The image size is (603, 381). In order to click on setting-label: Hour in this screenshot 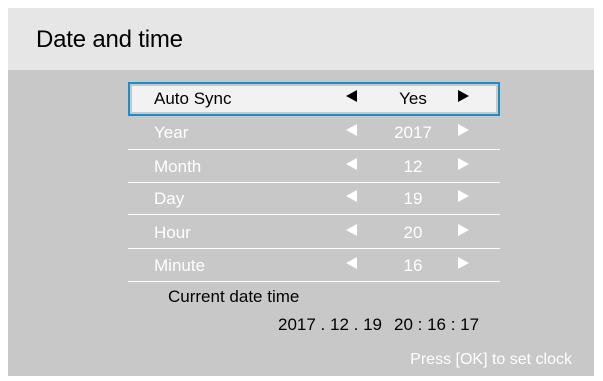, I will do `click(172, 232)`.